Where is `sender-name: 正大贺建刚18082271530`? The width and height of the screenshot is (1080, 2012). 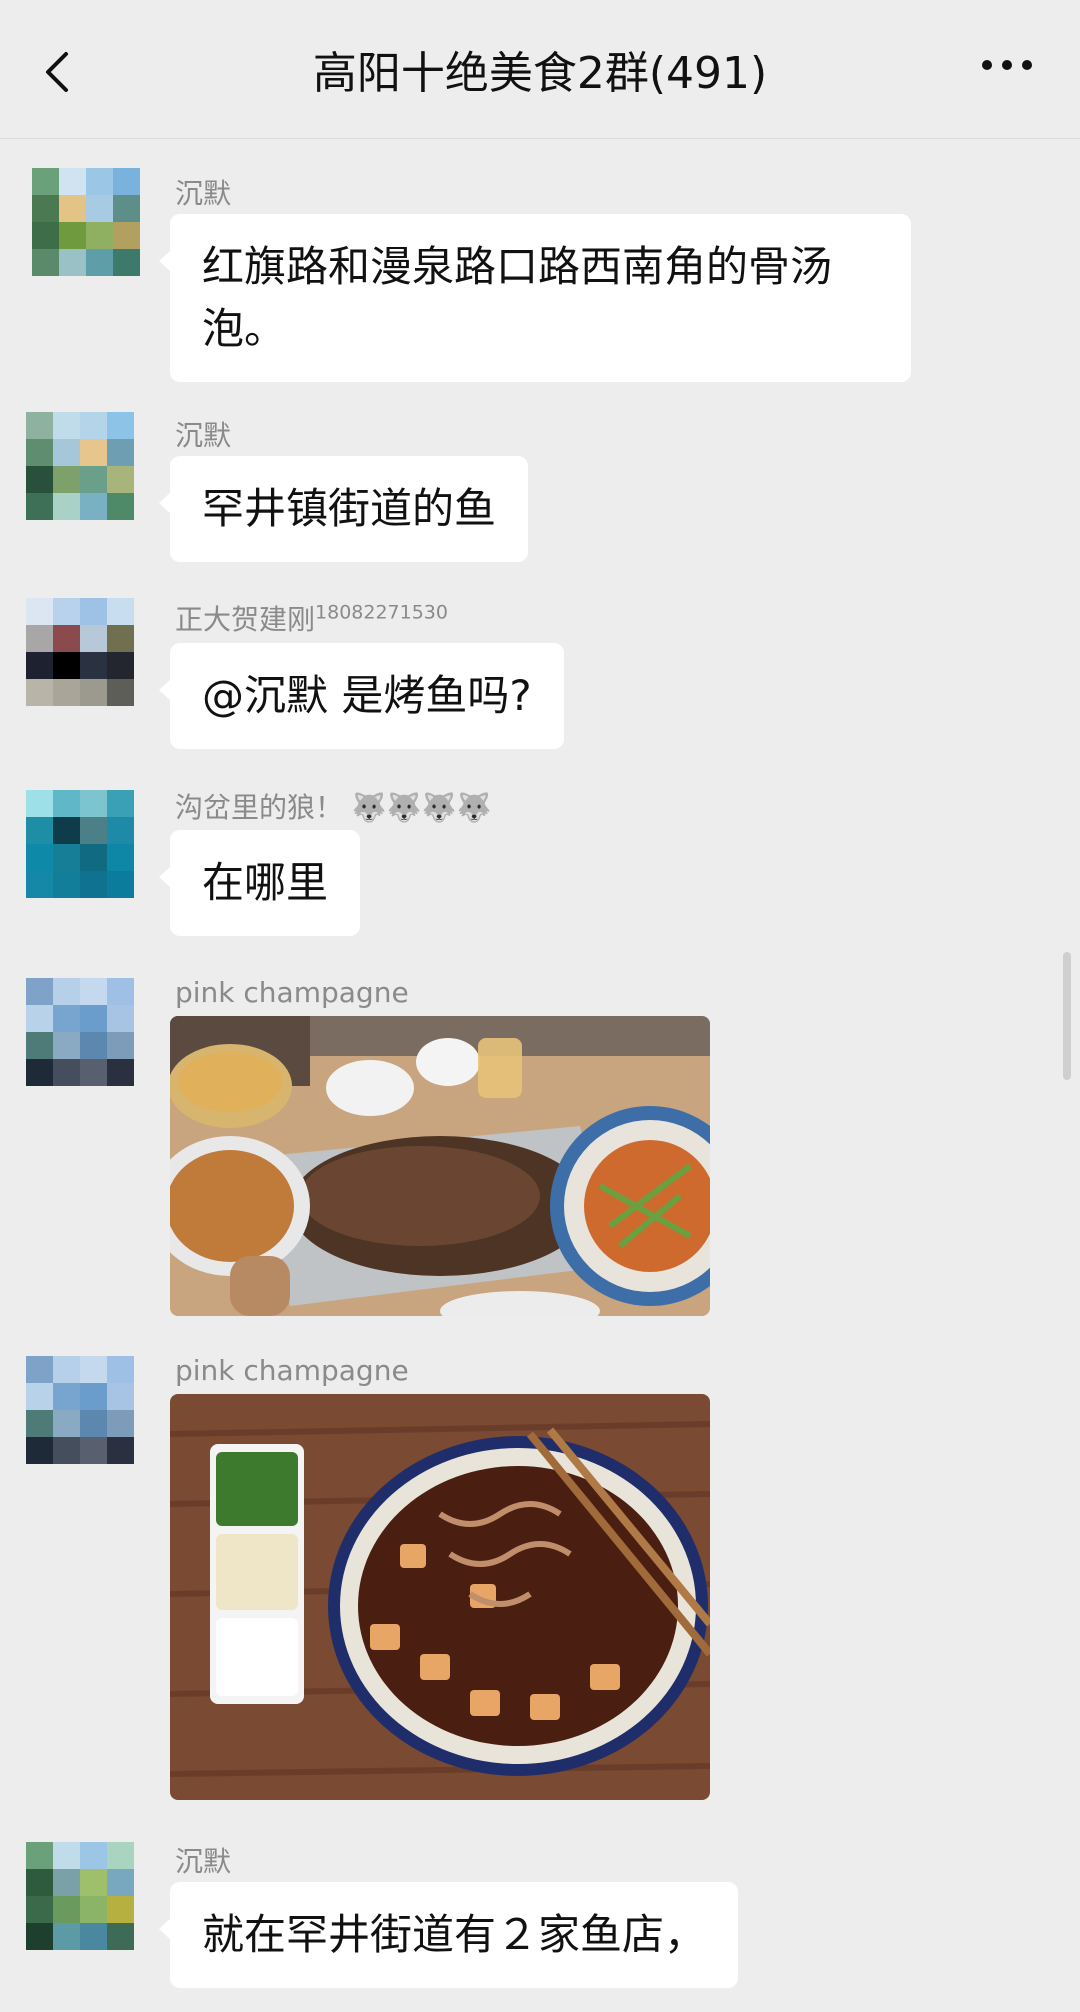
sender-name: 正大贺建刚18082271530 is located at coordinates (311, 618).